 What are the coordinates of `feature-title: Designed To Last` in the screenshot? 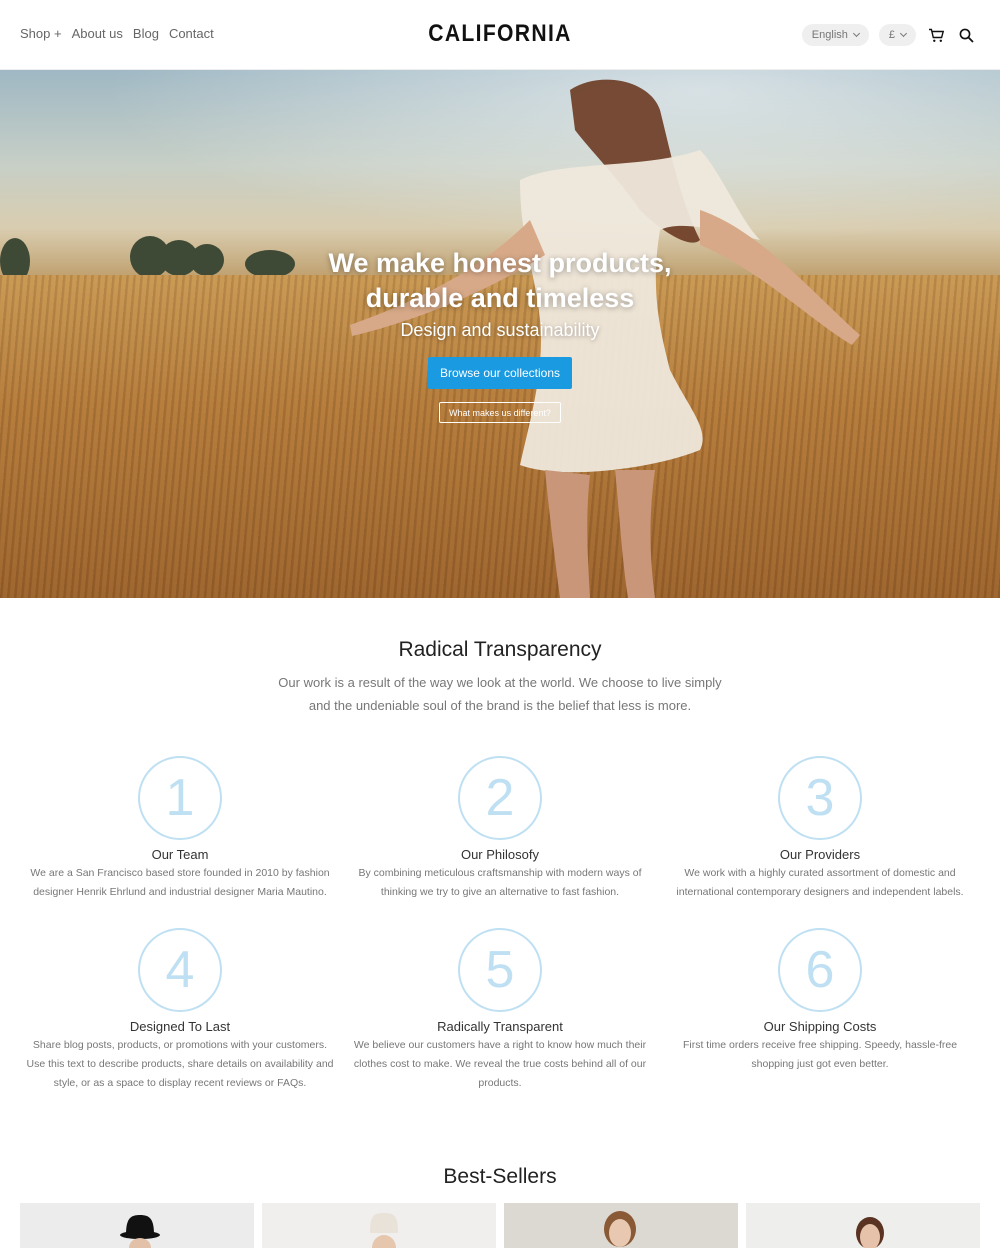 It's located at (180, 1026).